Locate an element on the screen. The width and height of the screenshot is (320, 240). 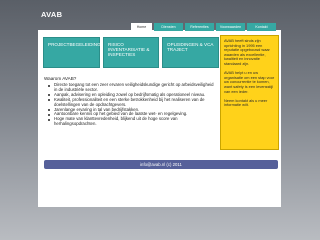
main-heading: Waarom AVAB? is located at coordinates (60, 78).